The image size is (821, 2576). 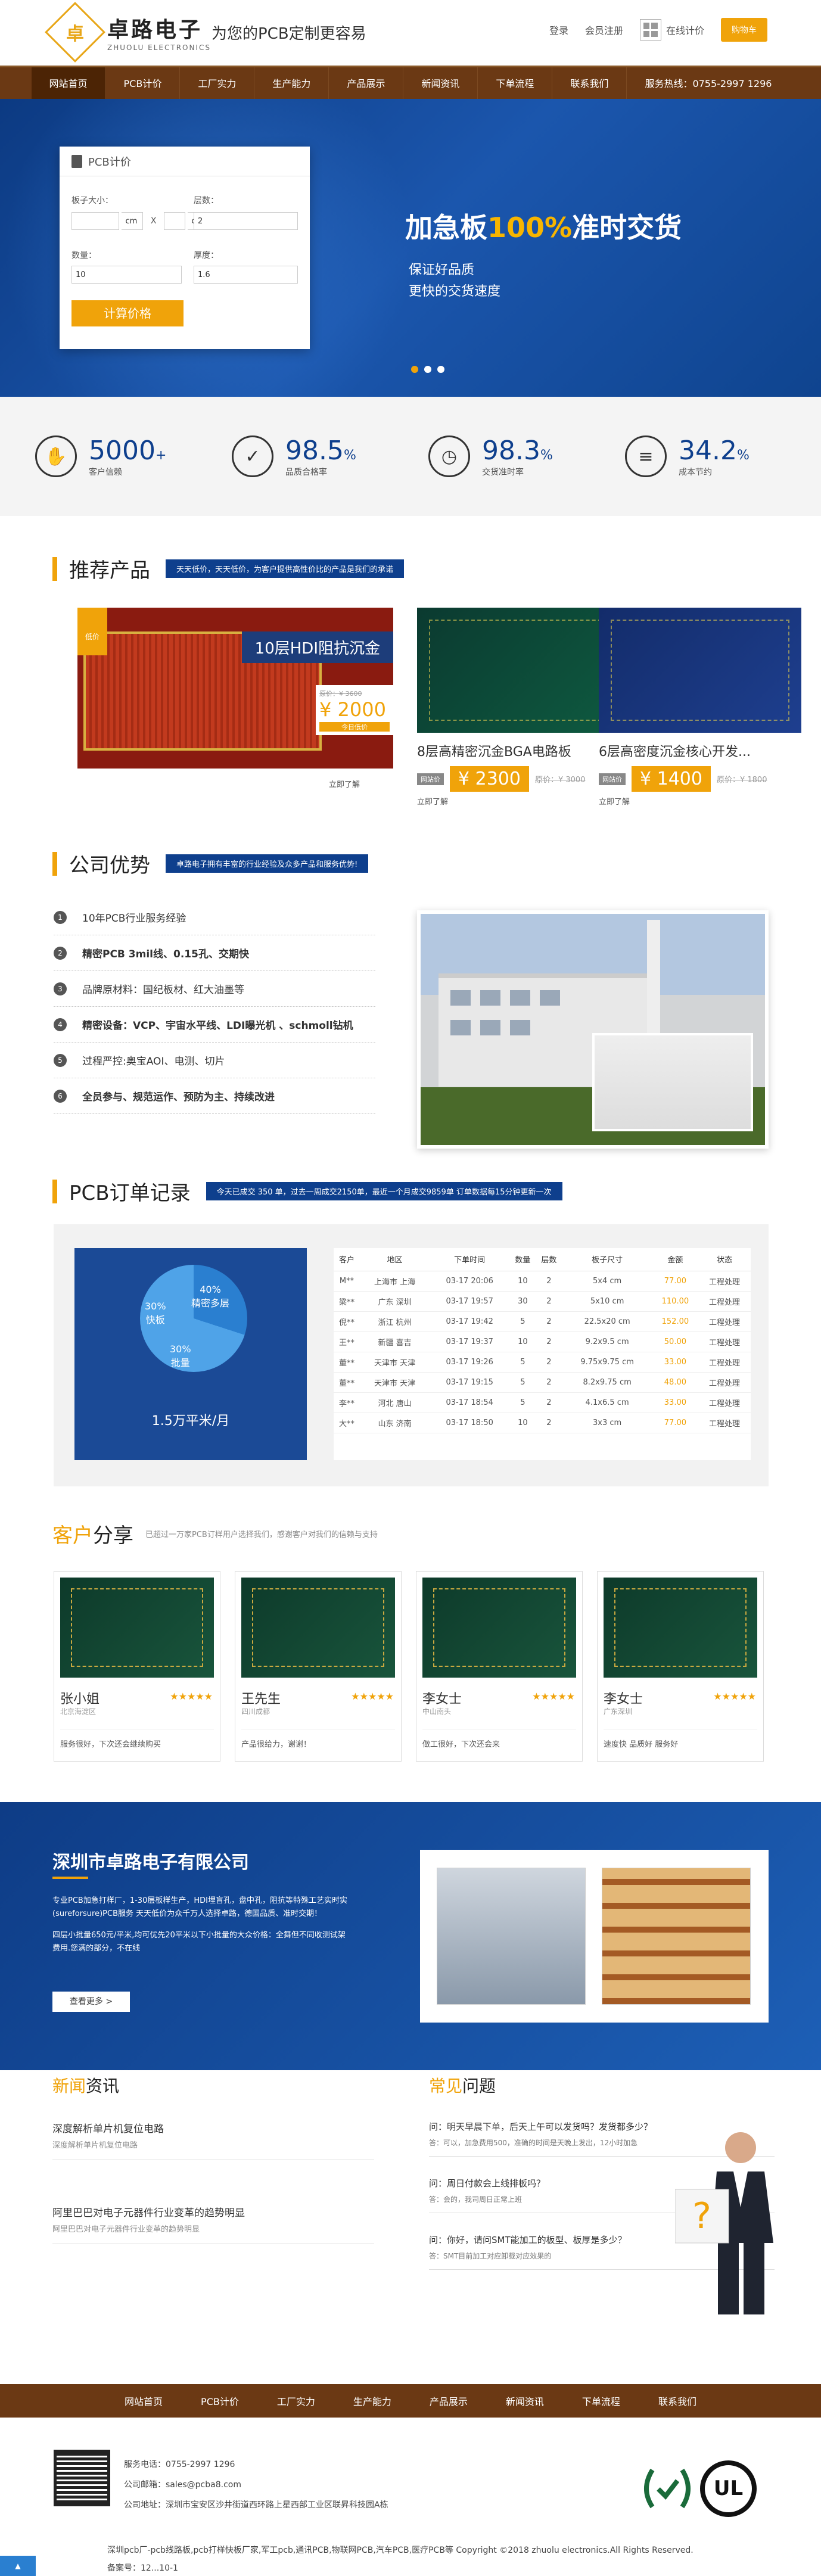 What do you see at coordinates (680, 1666) in the screenshot?
I see `customer-review-card: 李女士 ★★★★★ 广东深圳 速度快 品质好 服务好` at bounding box center [680, 1666].